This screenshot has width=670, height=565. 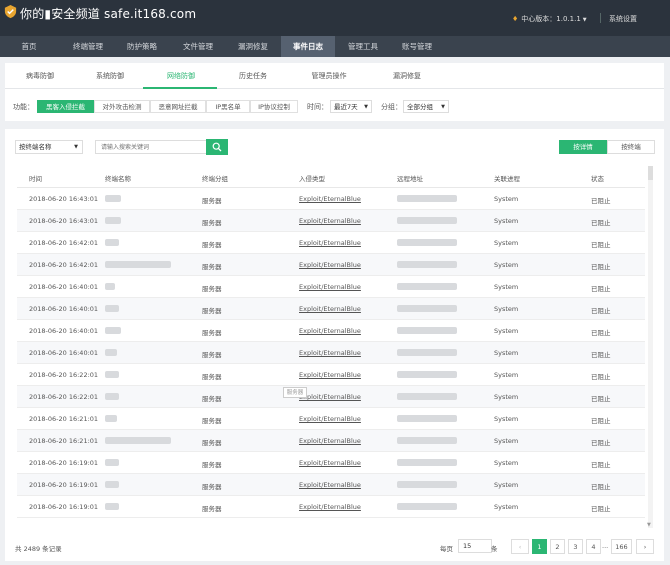 I want to click on filter-outbound-attack: 对外攻击检测, so click(x=122, y=106).